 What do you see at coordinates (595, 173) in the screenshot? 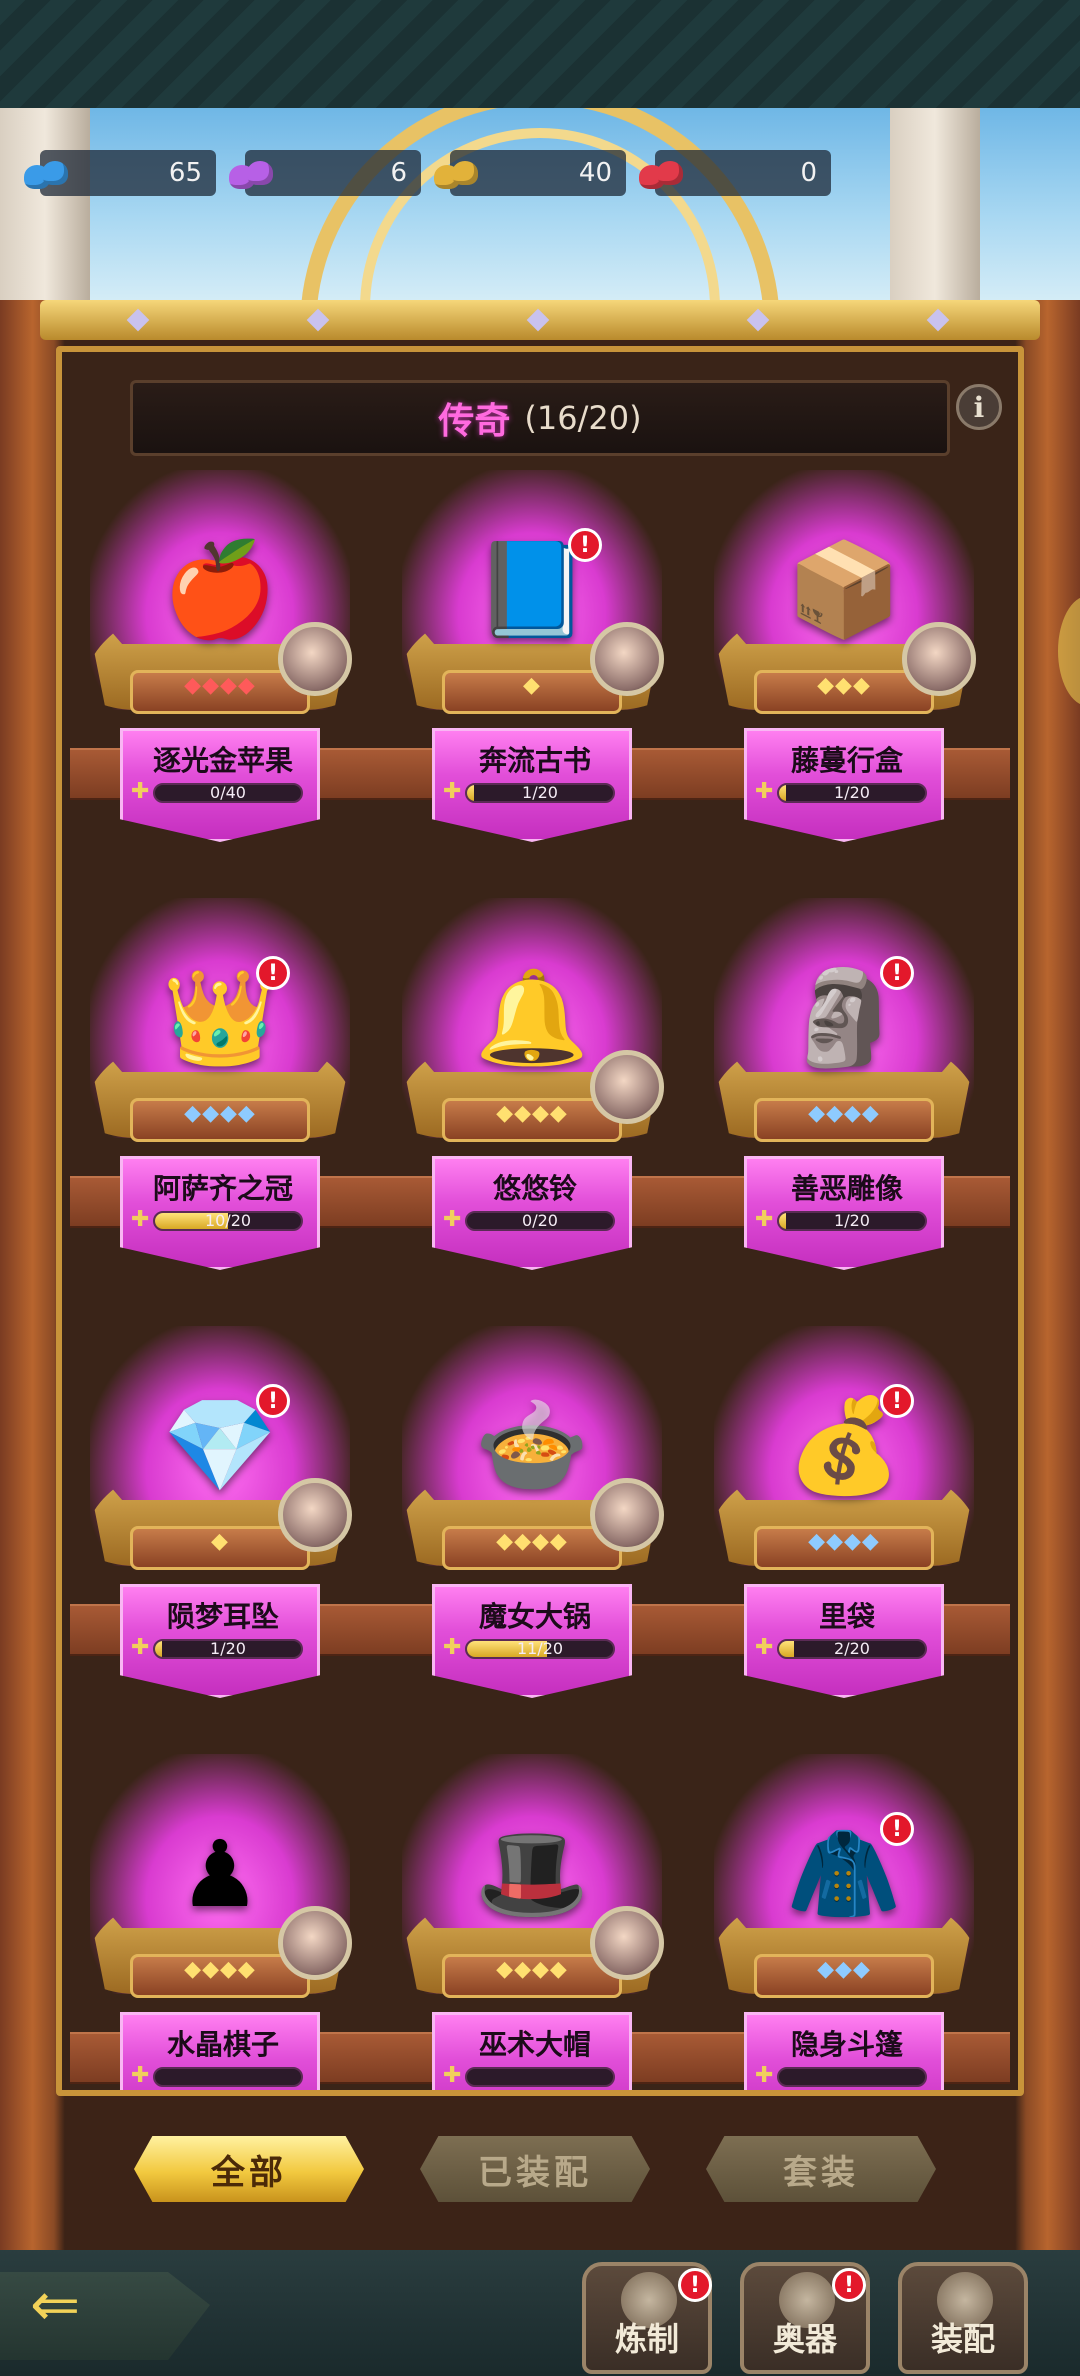
I see `currency-value: 40` at bounding box center [595, 173].